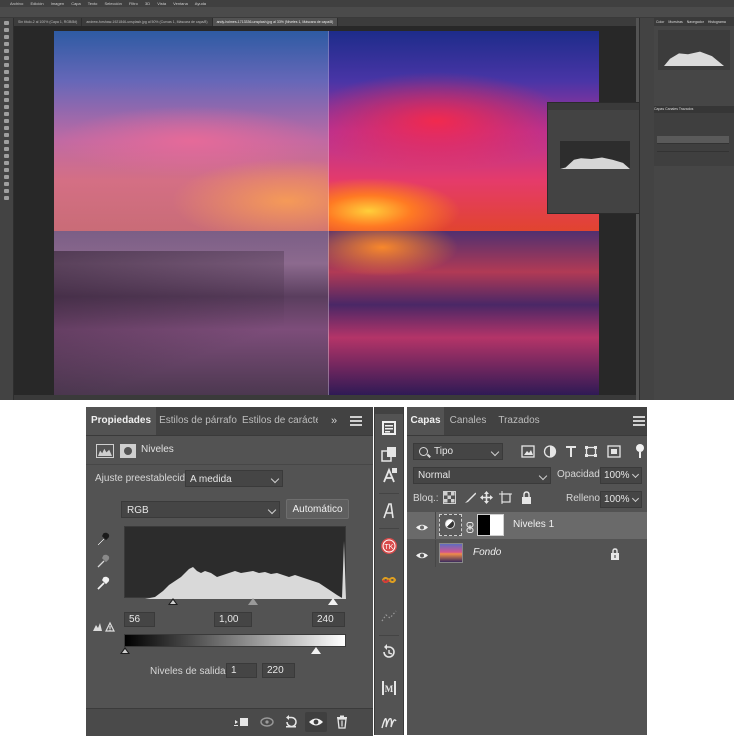 The image size is (734, 736). What do you see at coordinates (267, 722) in the screenshot?
I see `view-previous-state-icon` at bounding box center [267, 722].